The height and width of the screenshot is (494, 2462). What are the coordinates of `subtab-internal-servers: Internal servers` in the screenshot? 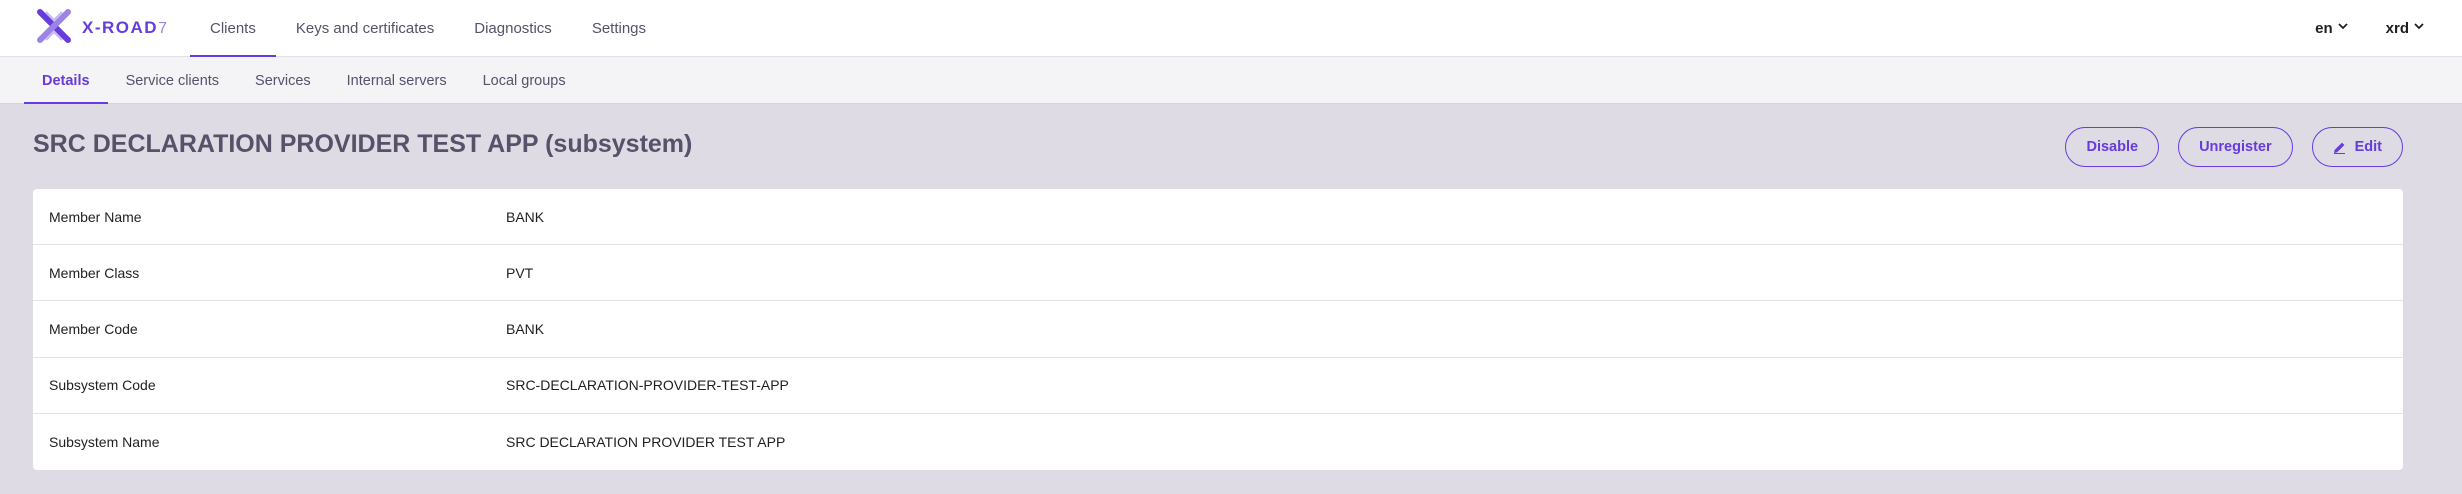 It's located at (397, 80).